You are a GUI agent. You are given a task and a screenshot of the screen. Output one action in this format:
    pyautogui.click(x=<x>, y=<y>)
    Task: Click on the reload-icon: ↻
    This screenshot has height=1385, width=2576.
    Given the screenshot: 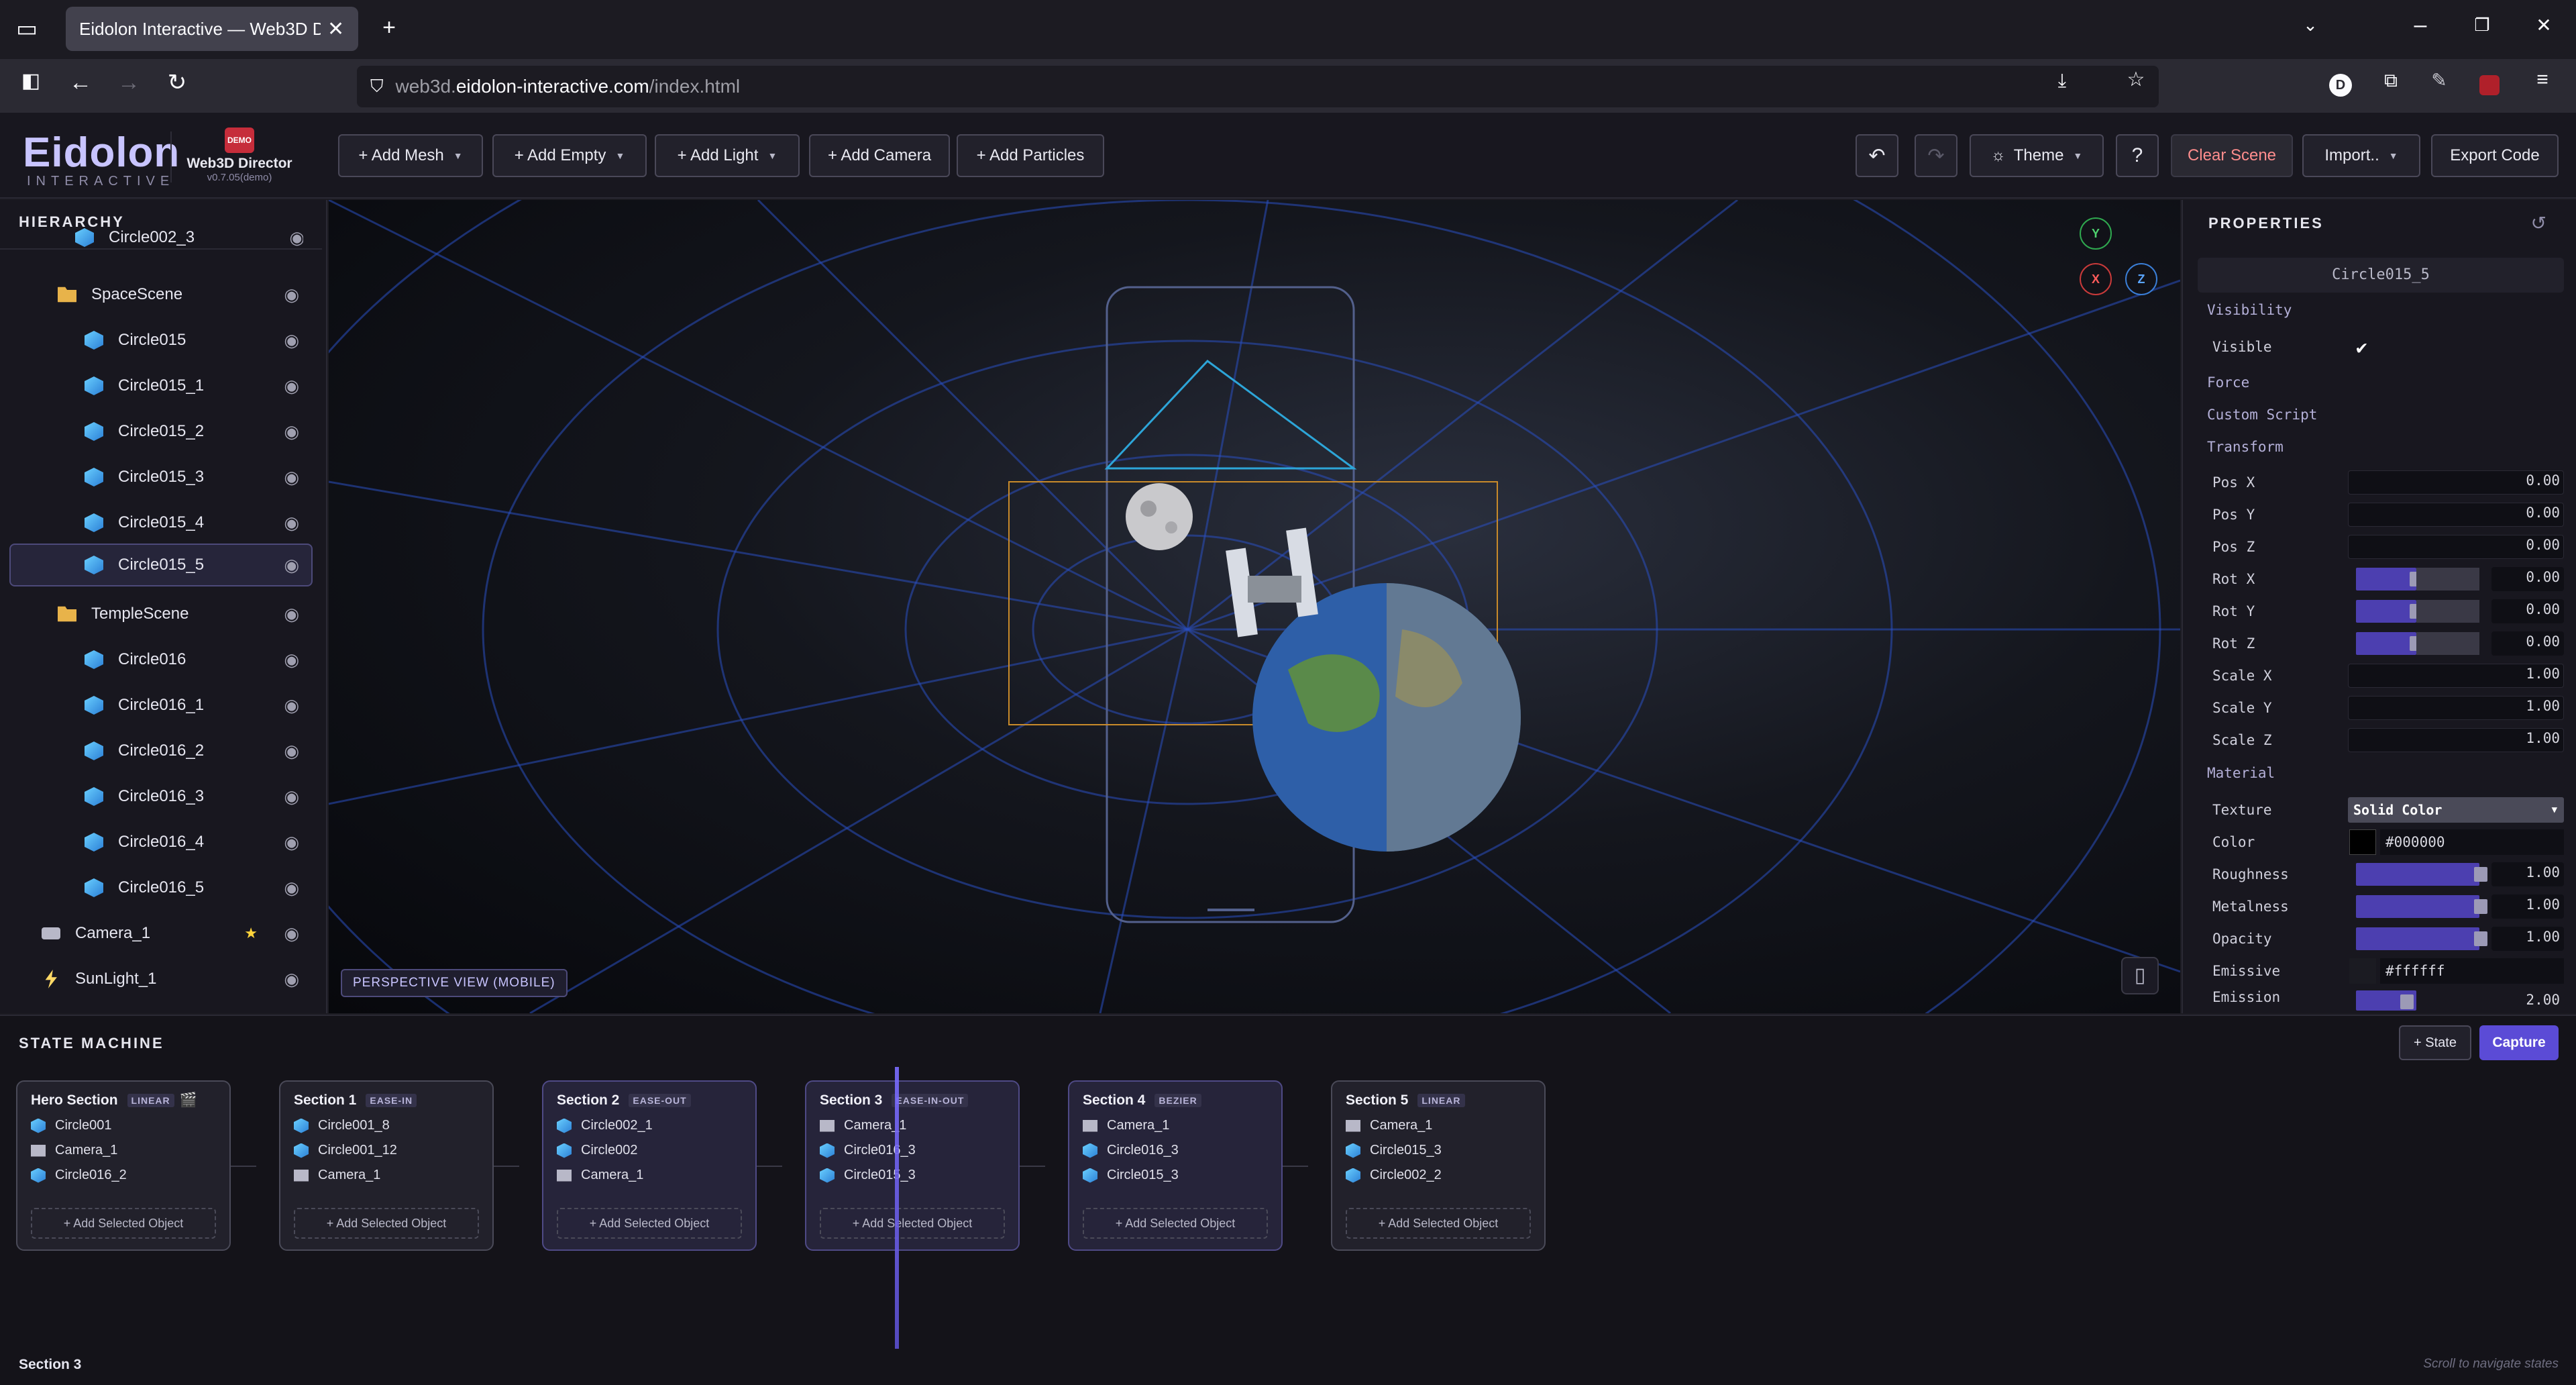 What is the action you would take?
    pyautogui.click(x=177, y=82)
    